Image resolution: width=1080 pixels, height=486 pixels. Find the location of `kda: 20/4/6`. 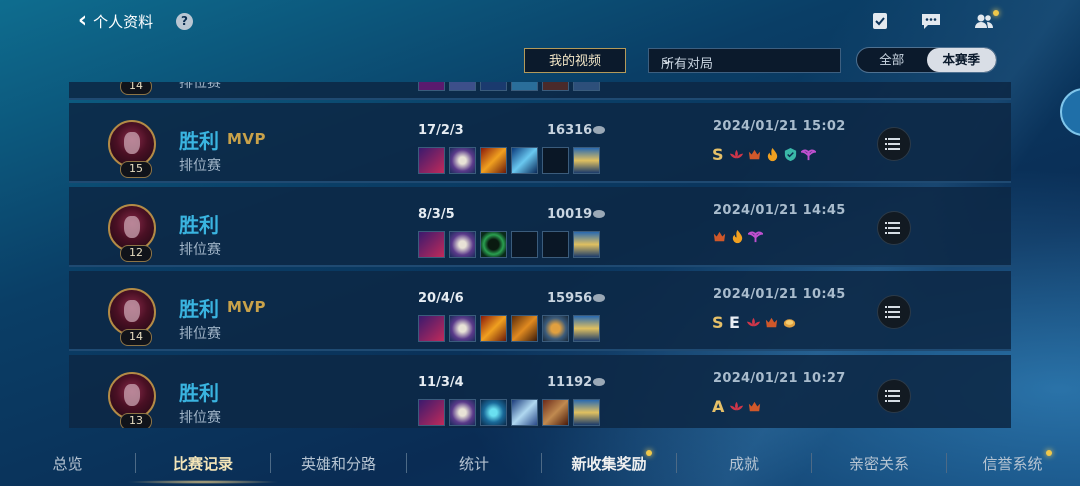

kda: 20/4/6 is located at coordinates (441, 298).